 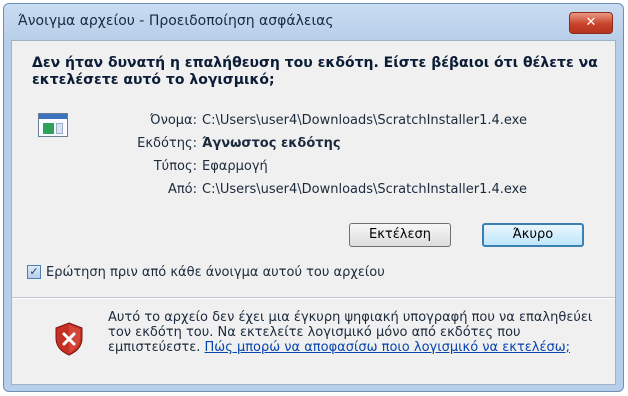 What do you see at coordinates (533, 235) in the screenshot?
I see `cancel-button: Άκυρο` at bounding box center [533, 235].